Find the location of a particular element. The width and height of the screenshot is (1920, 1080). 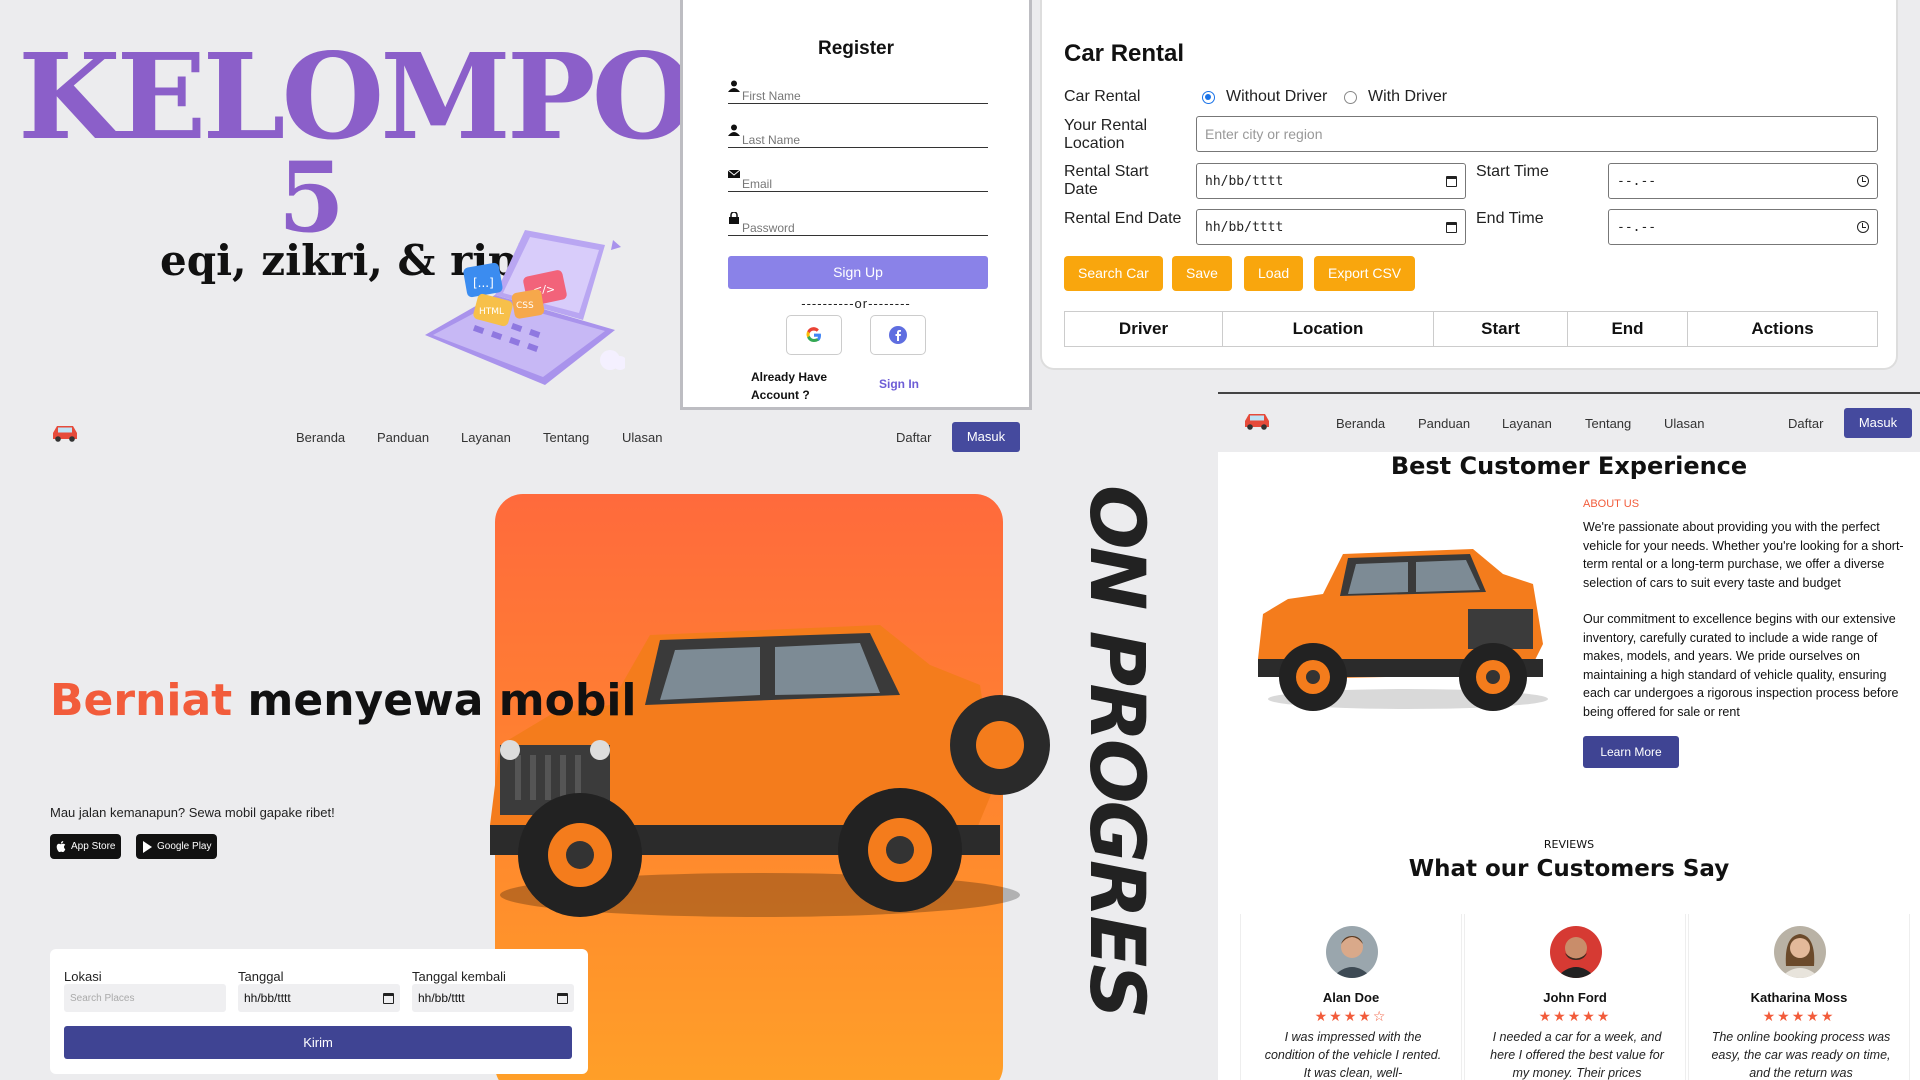

or-divider: ----------or-------- is located at coordinates (856, 303).